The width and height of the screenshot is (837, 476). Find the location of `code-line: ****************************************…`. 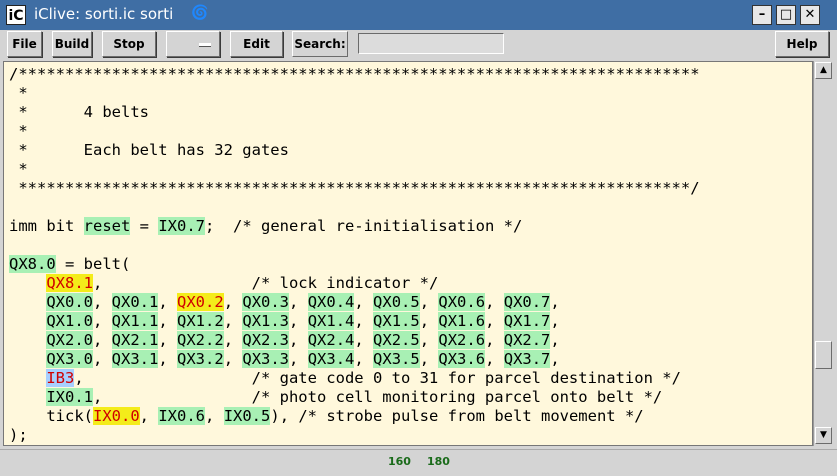

code-line: ****************************************… is located at coordinates (354, 188).